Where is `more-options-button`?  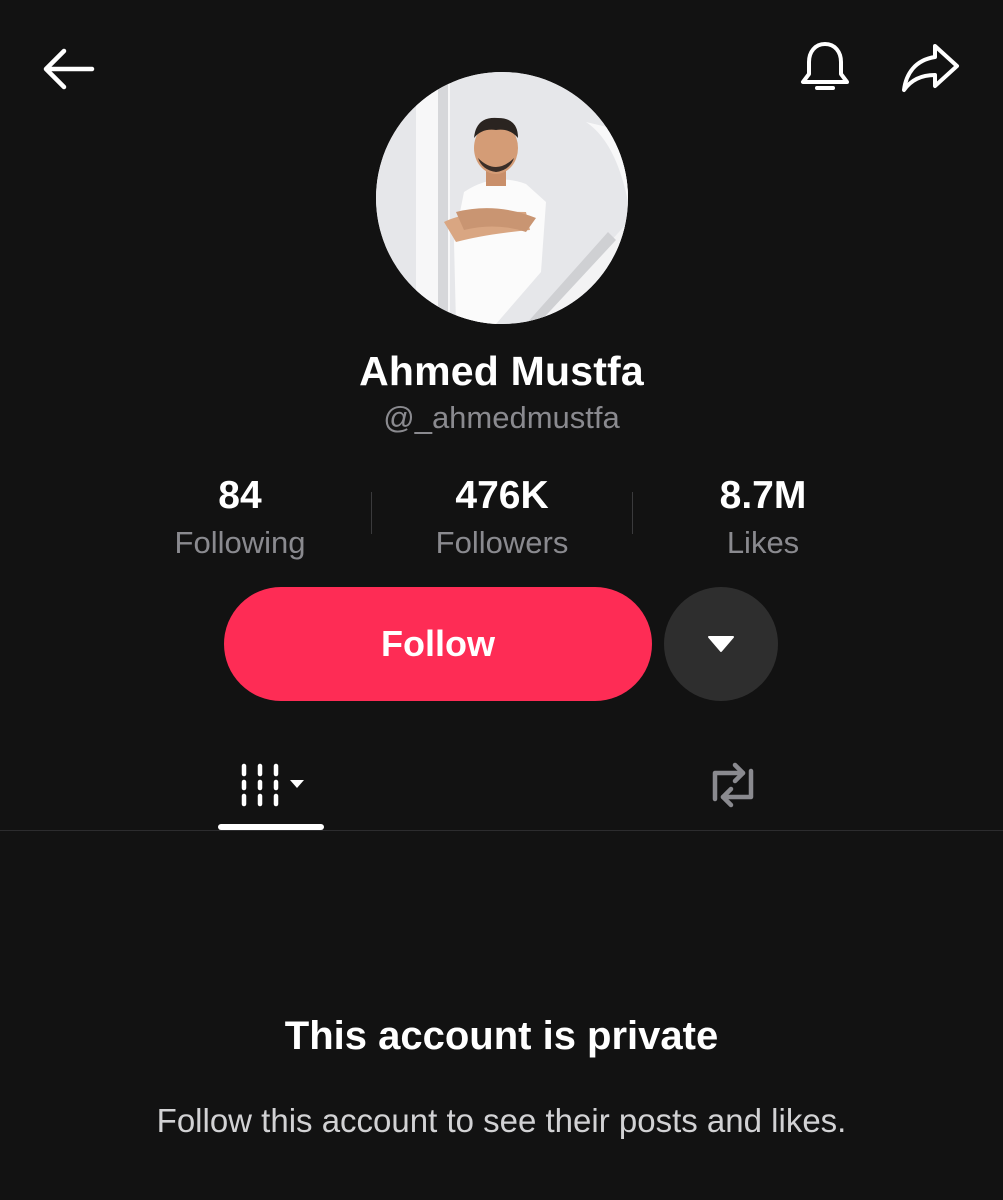
more-options-button is located at coordinates (721, 644).